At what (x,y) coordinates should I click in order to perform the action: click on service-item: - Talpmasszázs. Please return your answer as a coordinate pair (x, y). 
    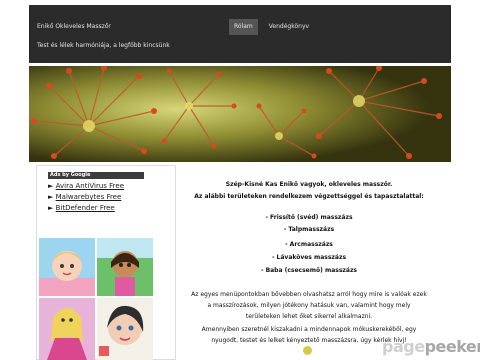
    Looking at the image, I should click on (309, 229).